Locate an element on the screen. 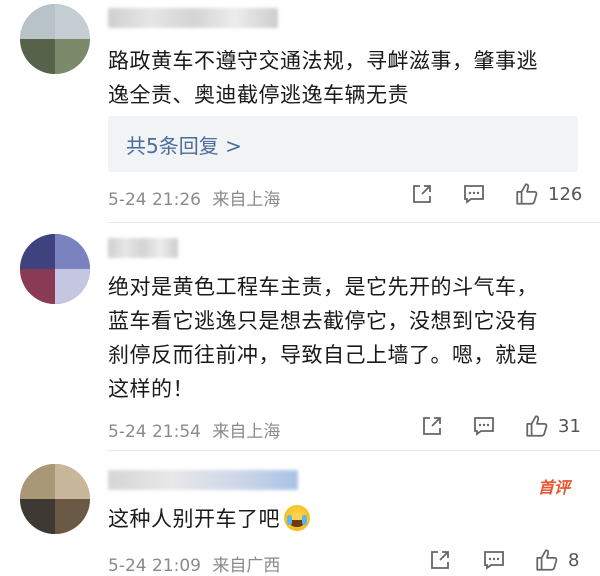 This screenshot has width=600, height=576. comment-meta: 5-24 21:26 来自上海 is located at coordinates (194, 197).